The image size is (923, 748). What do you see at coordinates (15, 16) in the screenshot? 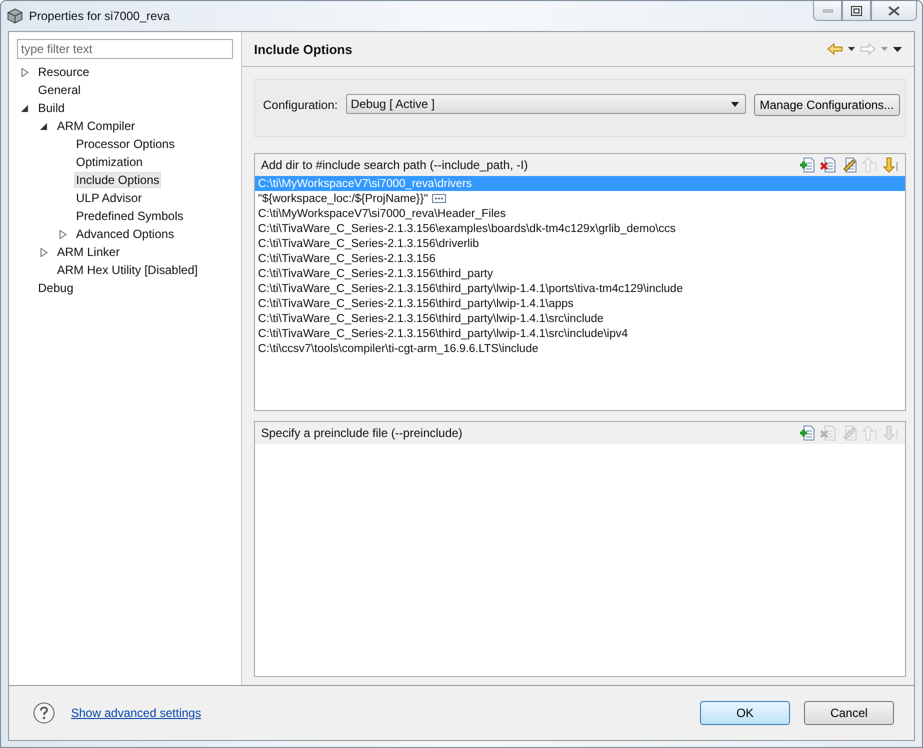
I see `cube-icon` at bounding box center [15, 16].